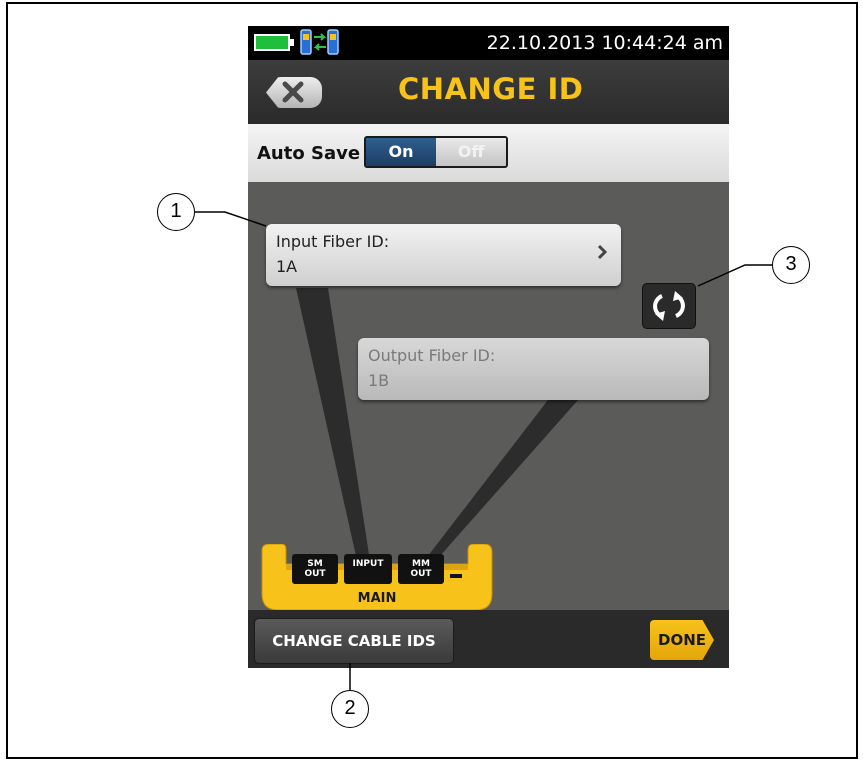  Describe the element at coordinates (350, 709) in the screenshot. I see `callout-2: 2` at that location.